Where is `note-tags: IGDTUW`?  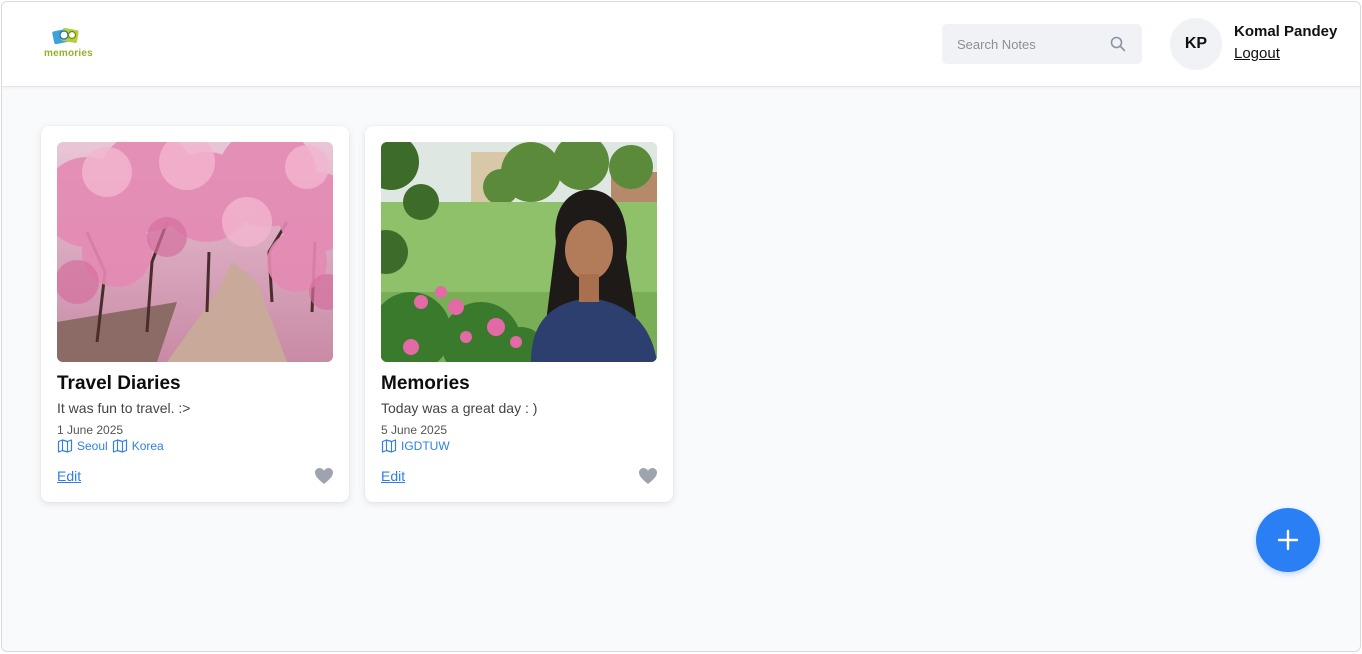 note-tags: IGDTUW is located at coordinates (415, 446).